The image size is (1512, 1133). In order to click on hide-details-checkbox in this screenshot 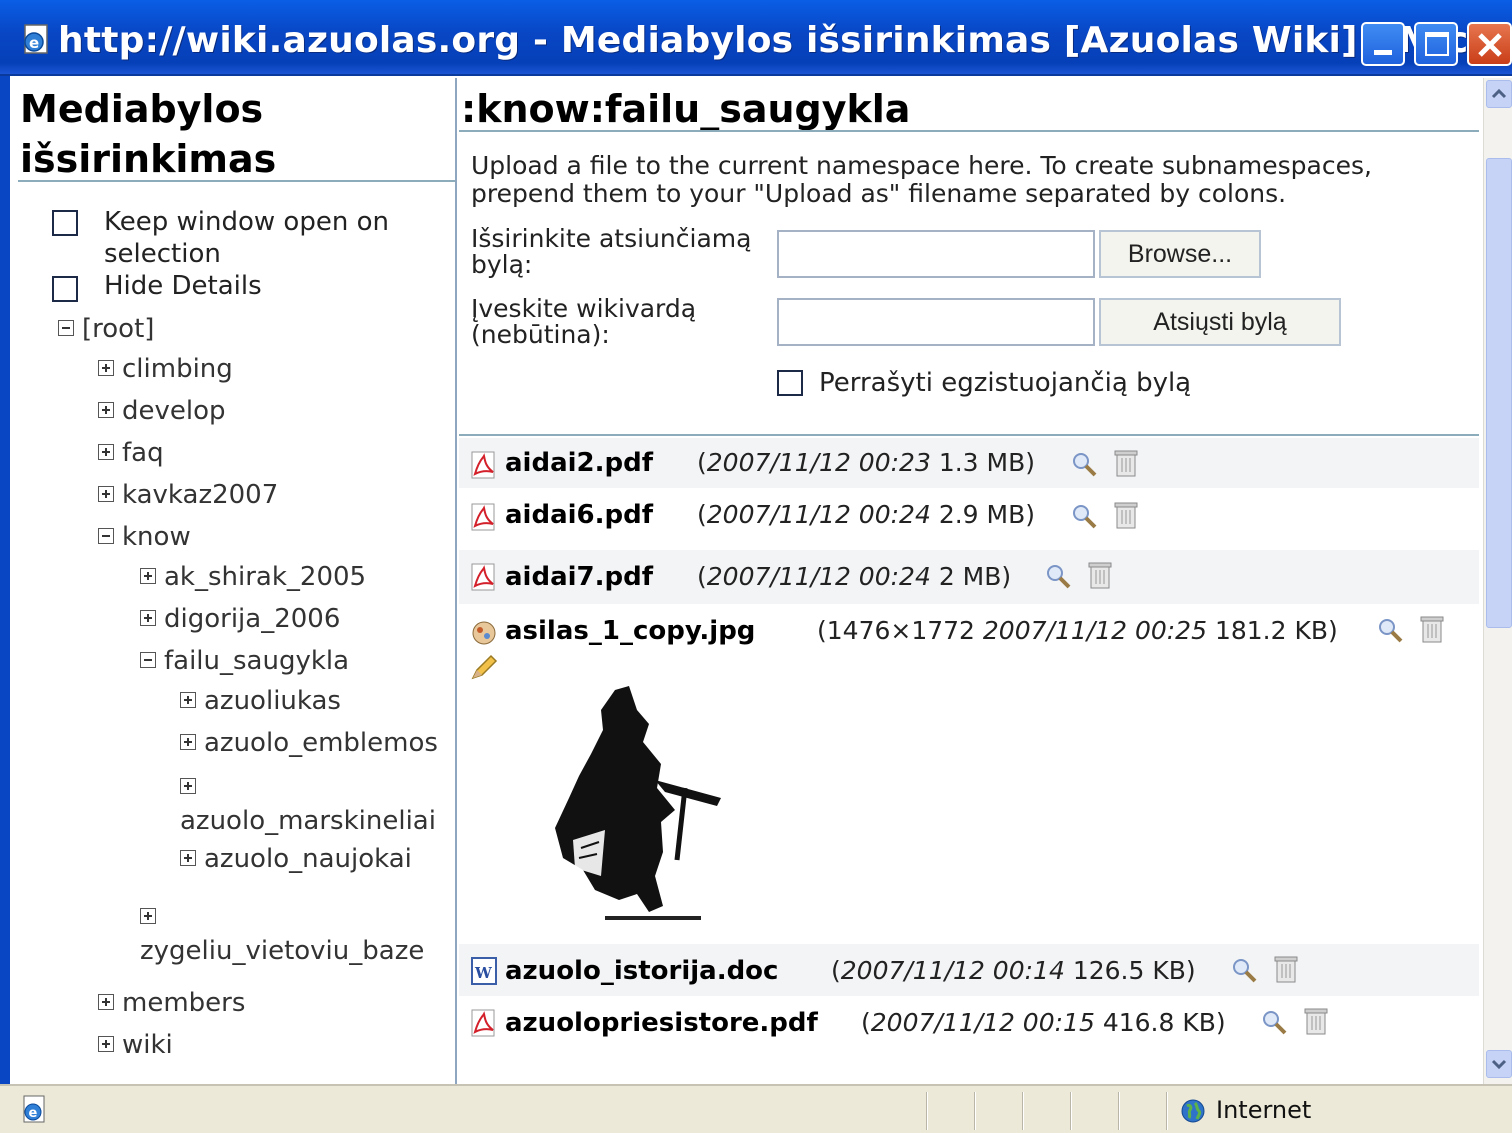, I will do `click(65, 289)`.